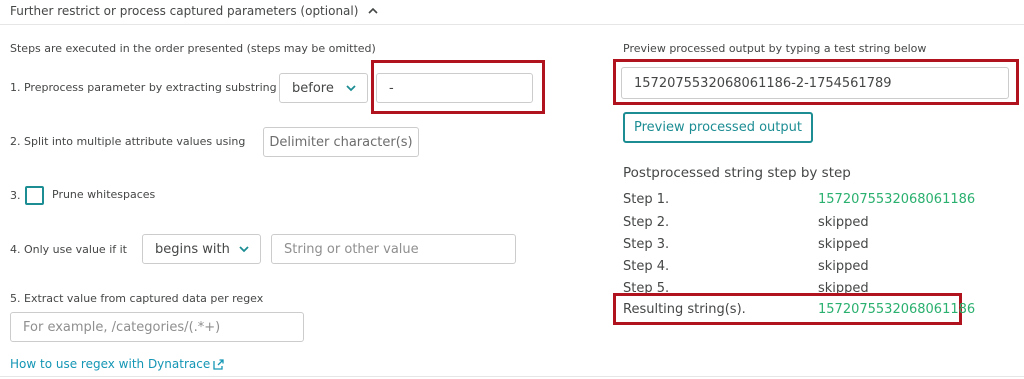 This screenshot has height=379, width=1024. Describe the element at coordinates (646, 244) in the screenshot. I see `step-row-label: Step 3.` at that location.